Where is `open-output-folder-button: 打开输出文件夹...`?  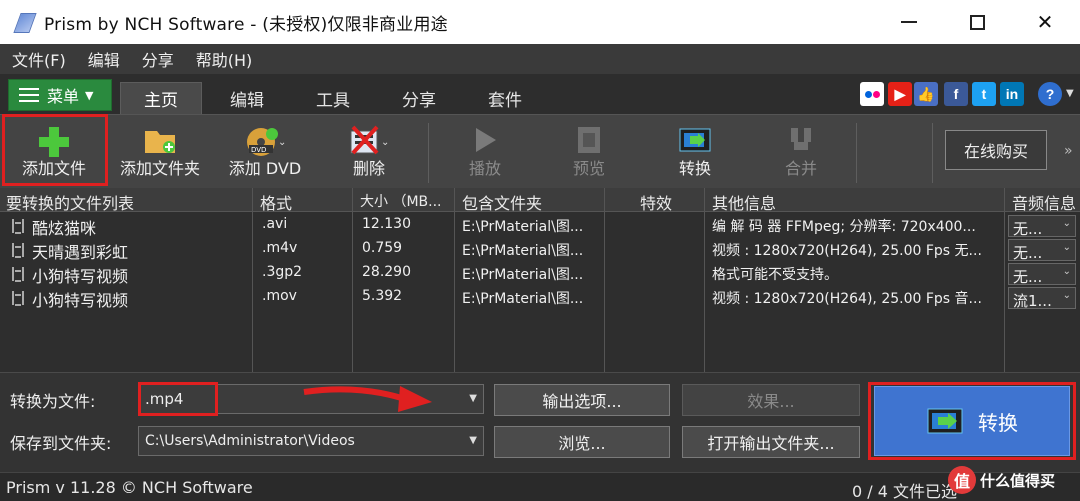
open-output-folder-button: 打开输出文件夹... is located at coordinates (771, 442).